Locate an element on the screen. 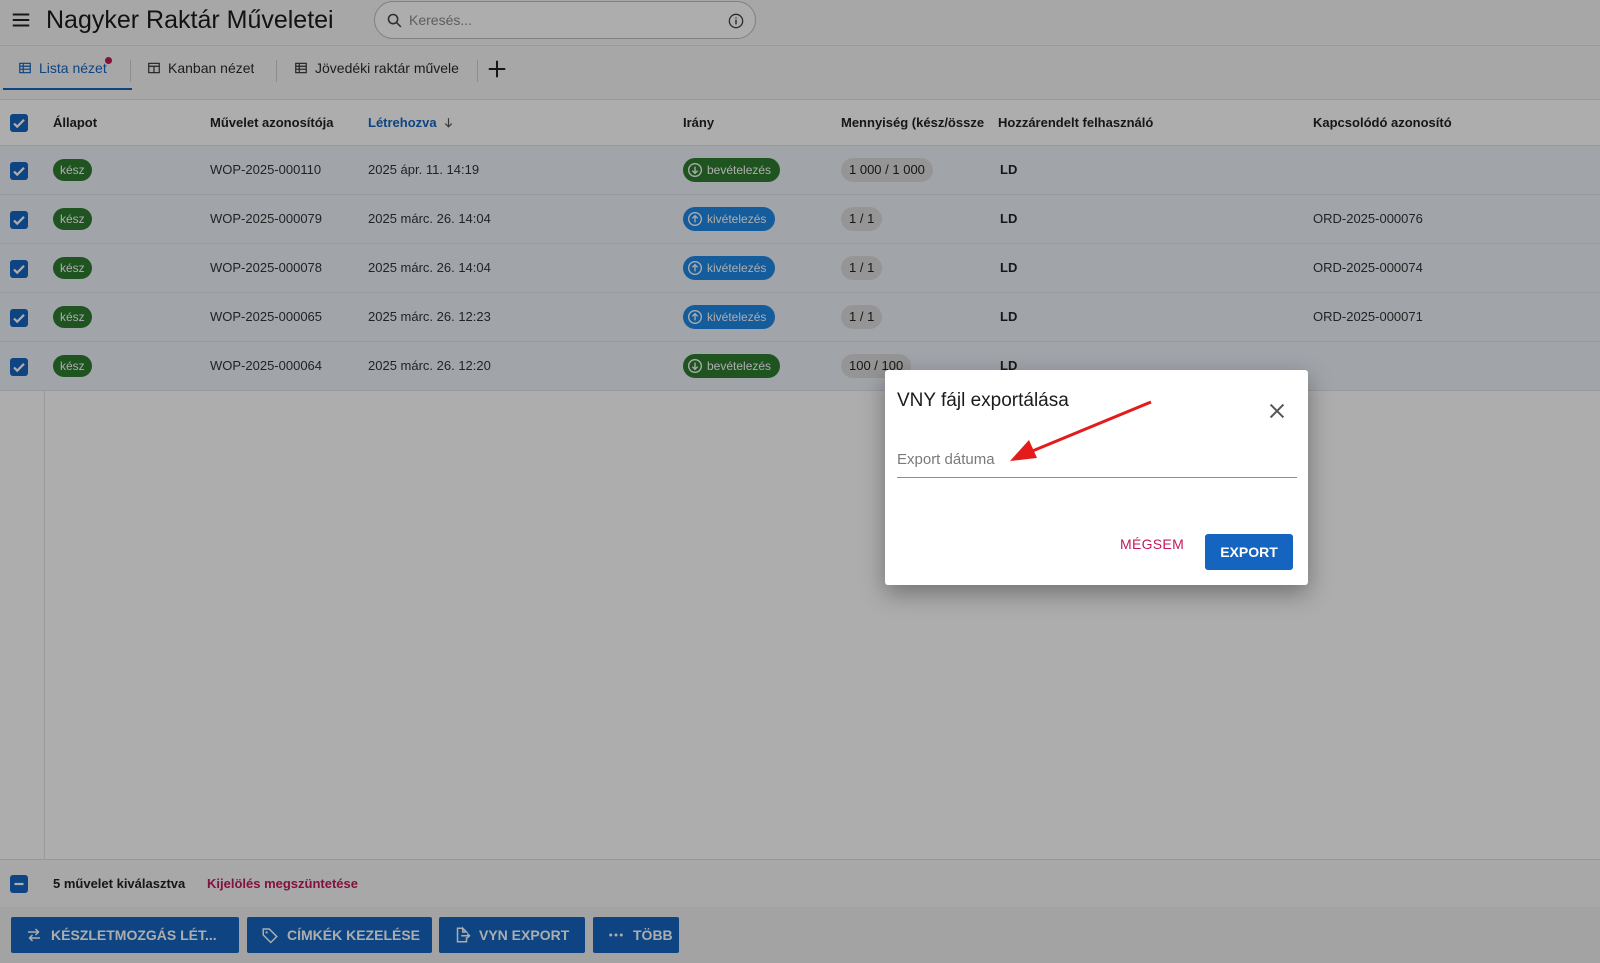 Image resolution: width=1600 pixels, height=963 pixels. cancel-button: MÉGSEM is located at coordinates (1152, 544).